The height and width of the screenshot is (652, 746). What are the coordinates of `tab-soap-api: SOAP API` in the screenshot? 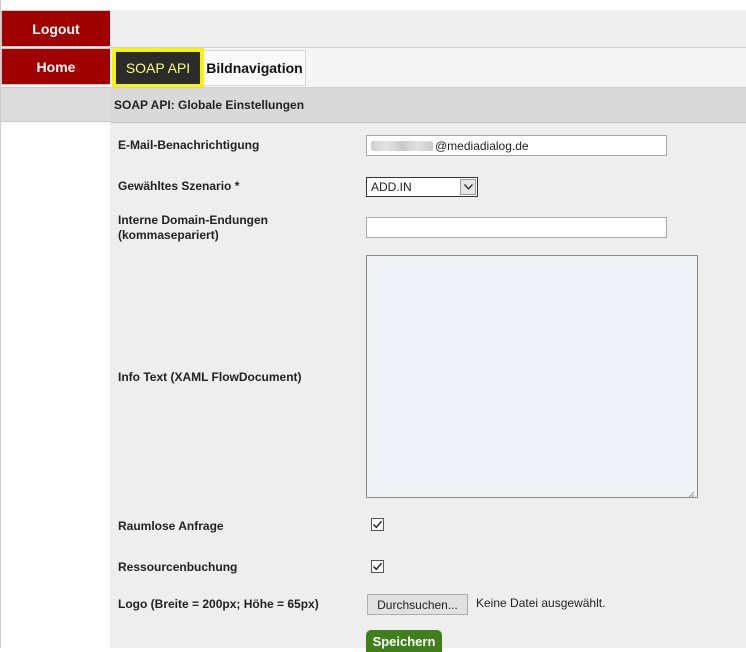 It's located at (158, 68).